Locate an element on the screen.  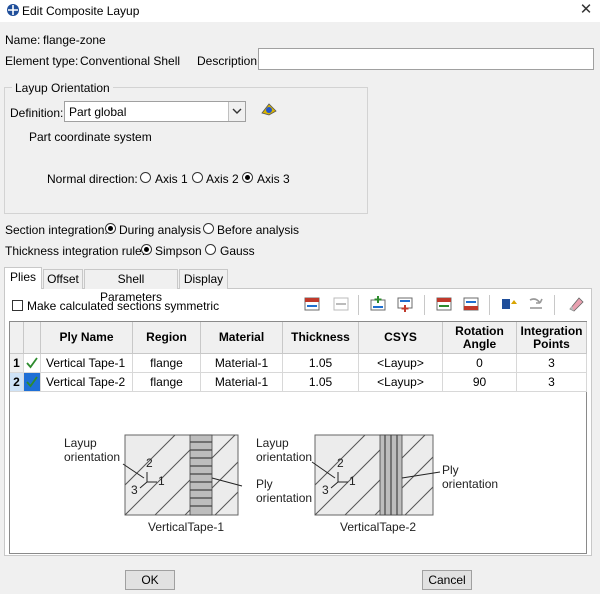
during-analysis-label: During analysis is located at coordinates (160, 230).